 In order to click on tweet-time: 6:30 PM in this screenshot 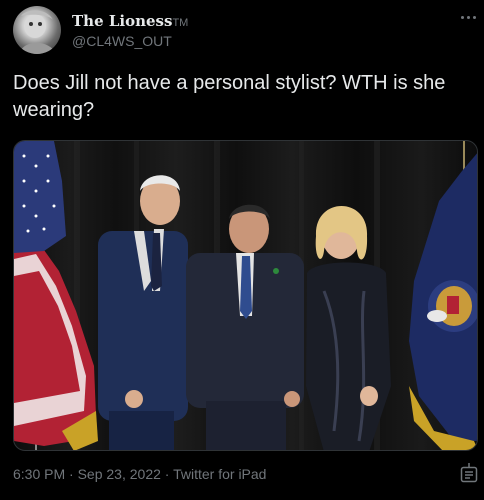, I will do `click(39, 474)`.